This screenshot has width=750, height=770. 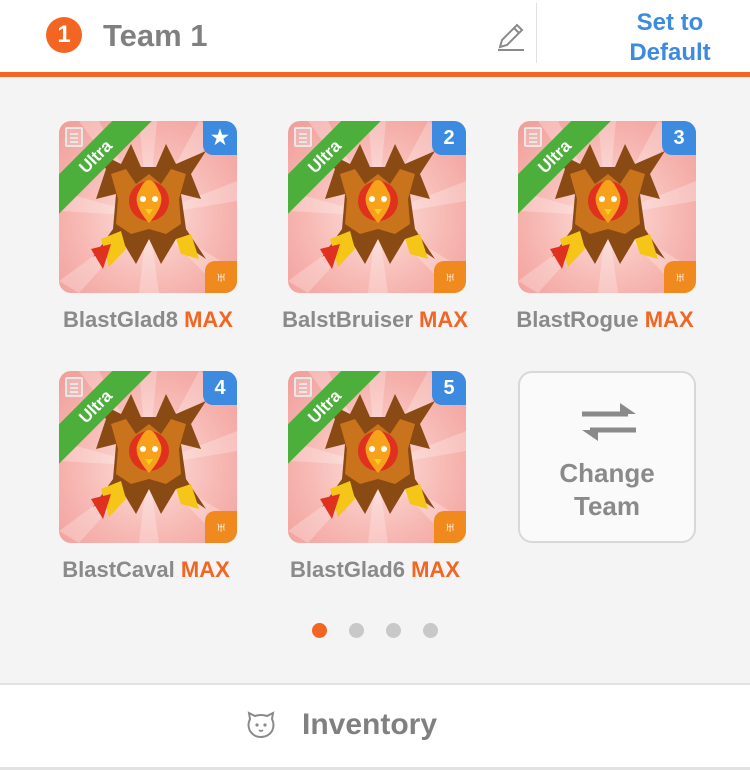 What do you see at coordinates (536, 33) in the screenshot?
I see `header-divider` at bounding box center [536, 33].